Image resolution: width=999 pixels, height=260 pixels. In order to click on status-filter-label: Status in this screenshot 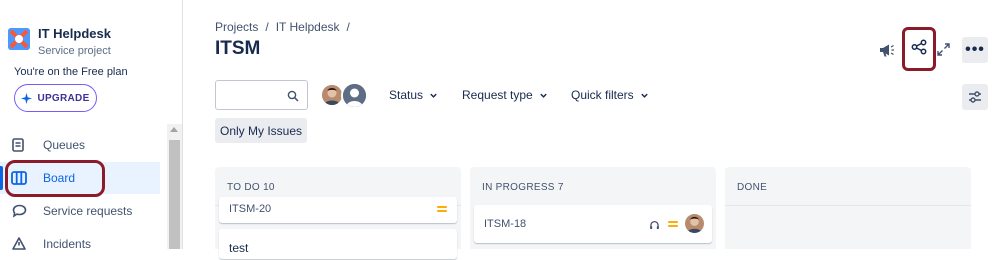, I will do `click(406, 95)`.